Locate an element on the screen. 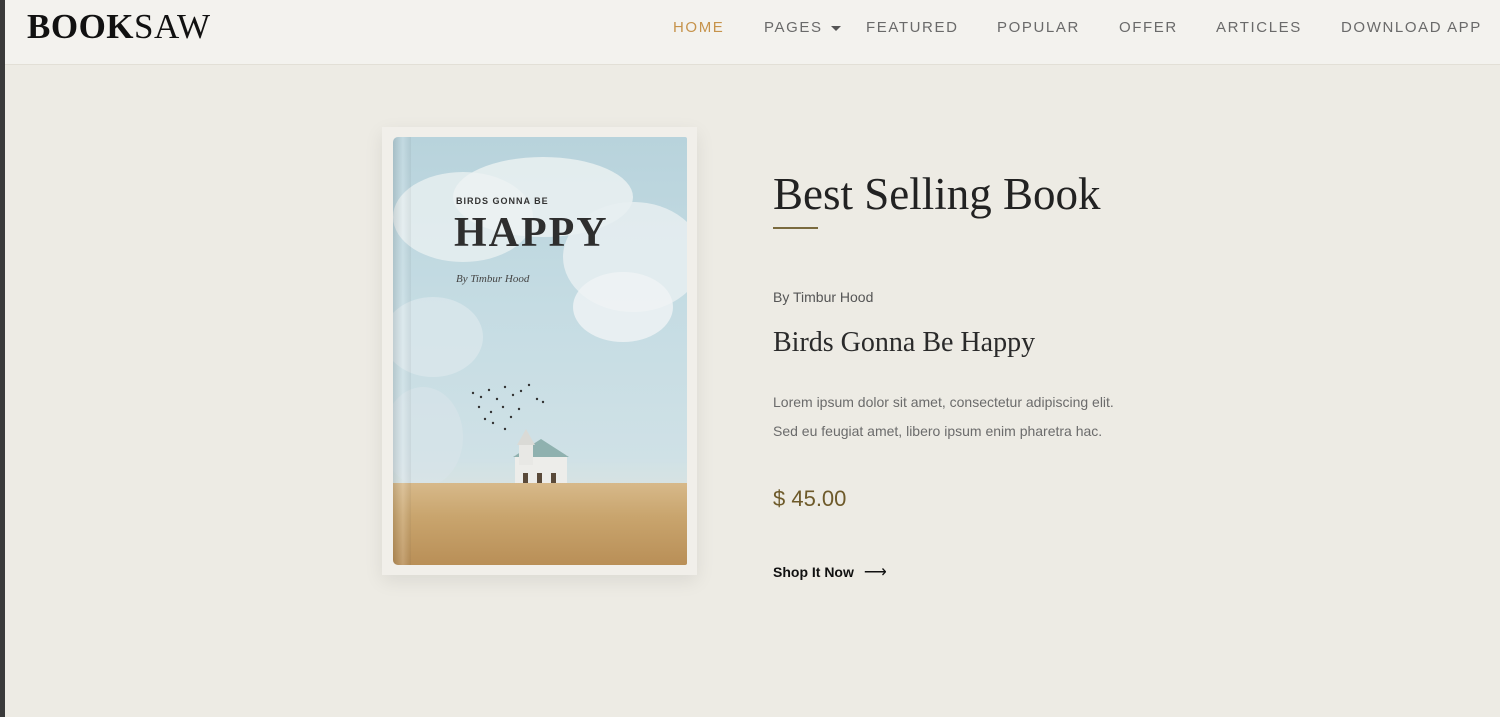 This screenshot has height=717, width=1500. wheat-field is located at coordinates (540, 524).